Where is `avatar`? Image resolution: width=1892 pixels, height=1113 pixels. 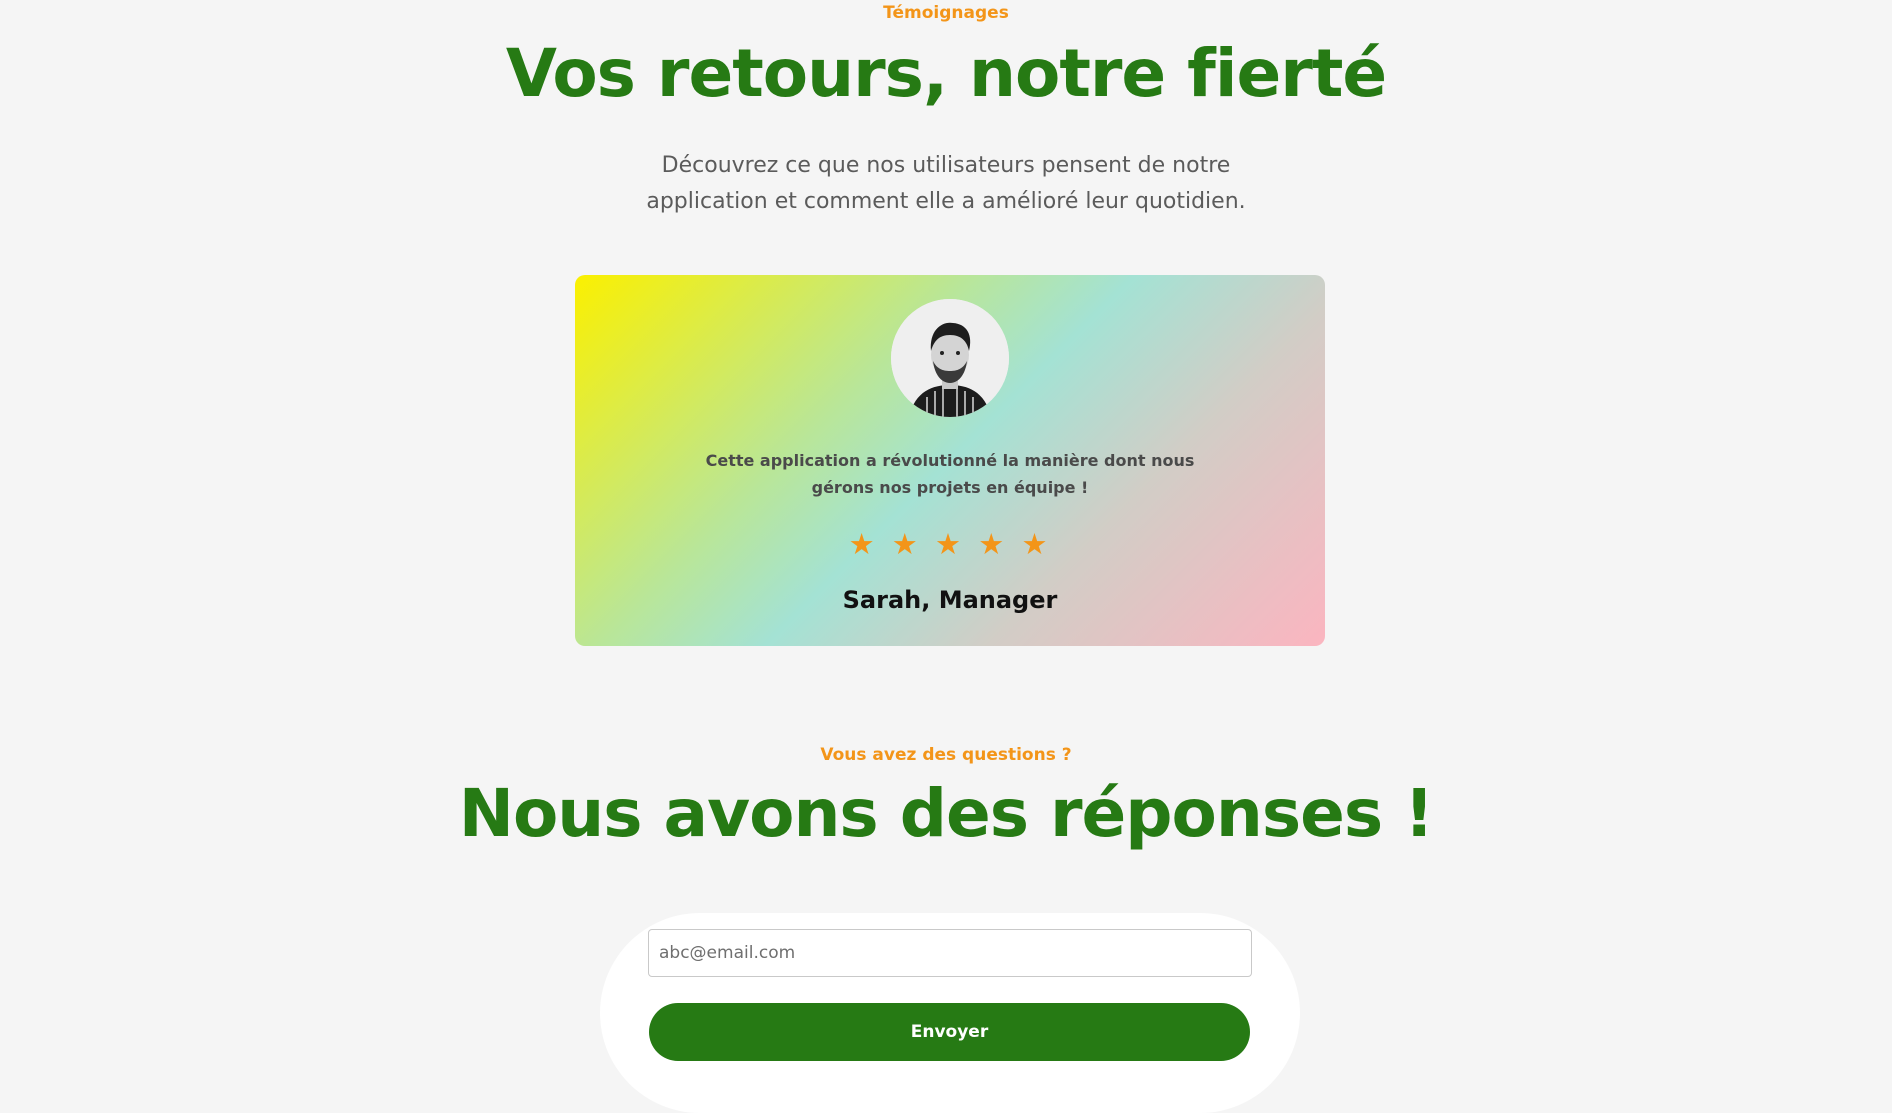 avatar is located at coordinates (950, 358).